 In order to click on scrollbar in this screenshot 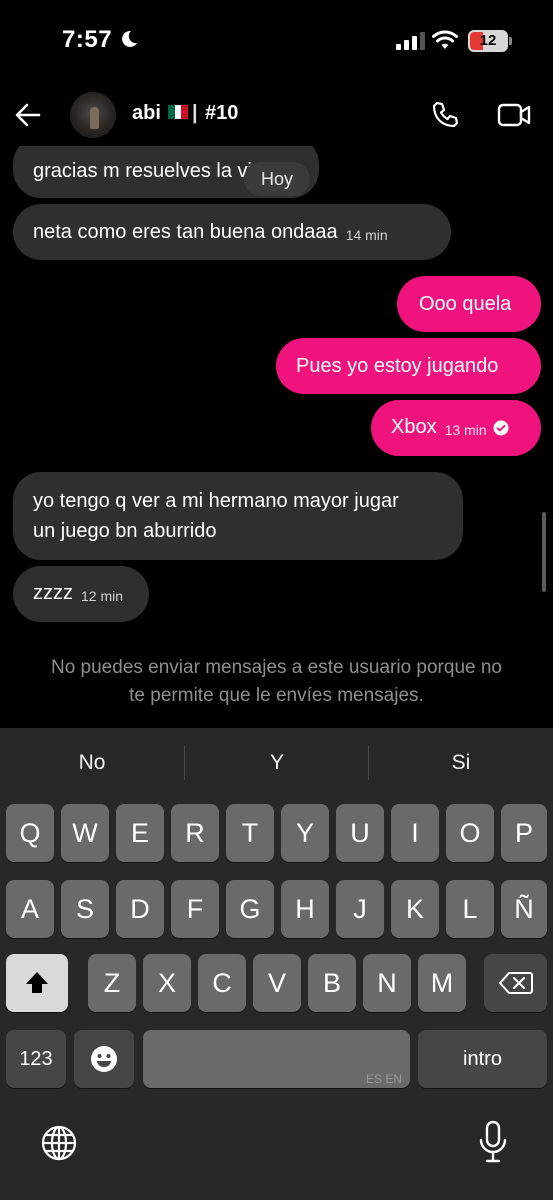, I will do `click(544, 552)`.